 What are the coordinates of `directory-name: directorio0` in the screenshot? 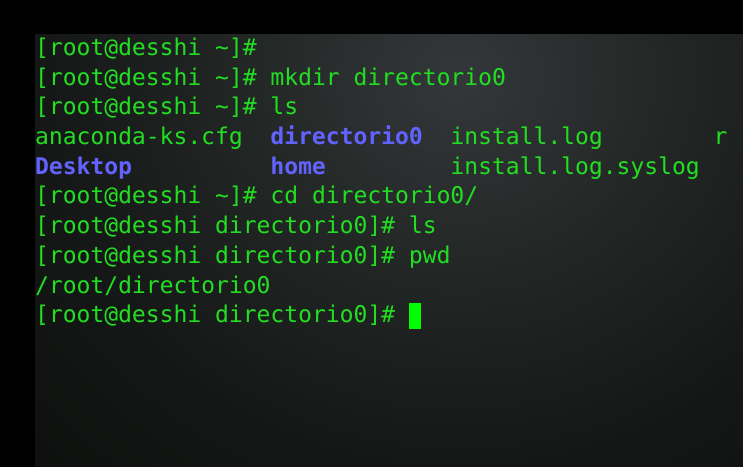 It's located at (346, 137).